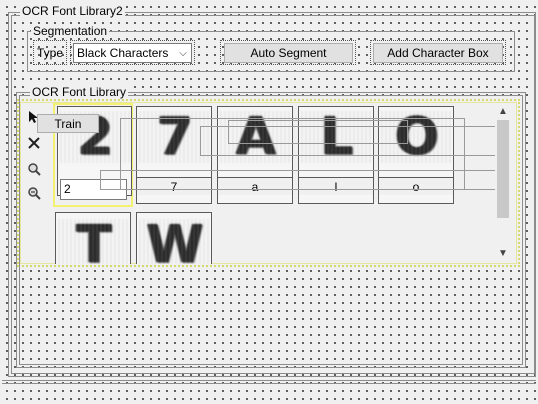  I want to click on add-character-box-button: Add Character Box, so click(438, 53).